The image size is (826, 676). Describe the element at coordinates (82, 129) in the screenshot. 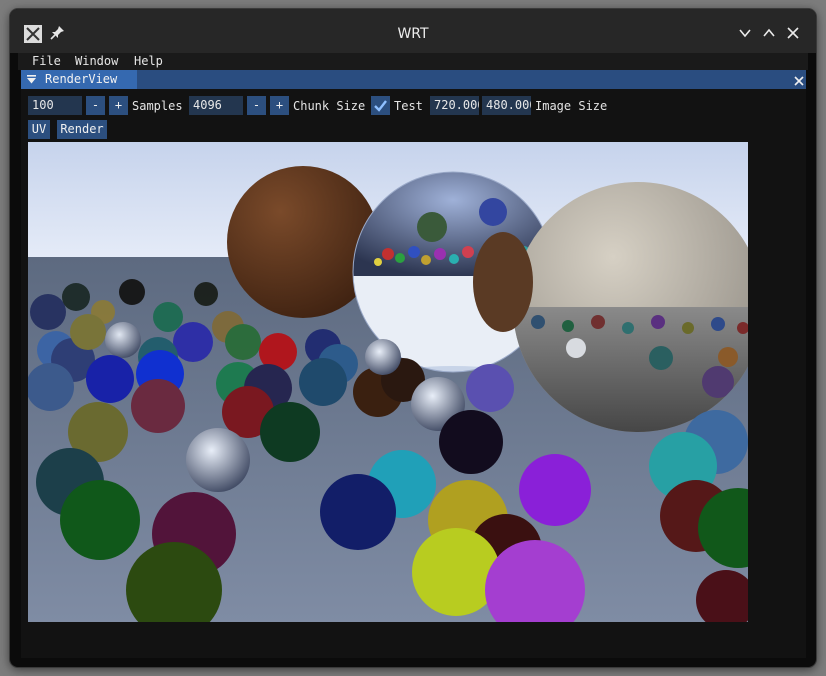

I see `render-button: Render` at that location.